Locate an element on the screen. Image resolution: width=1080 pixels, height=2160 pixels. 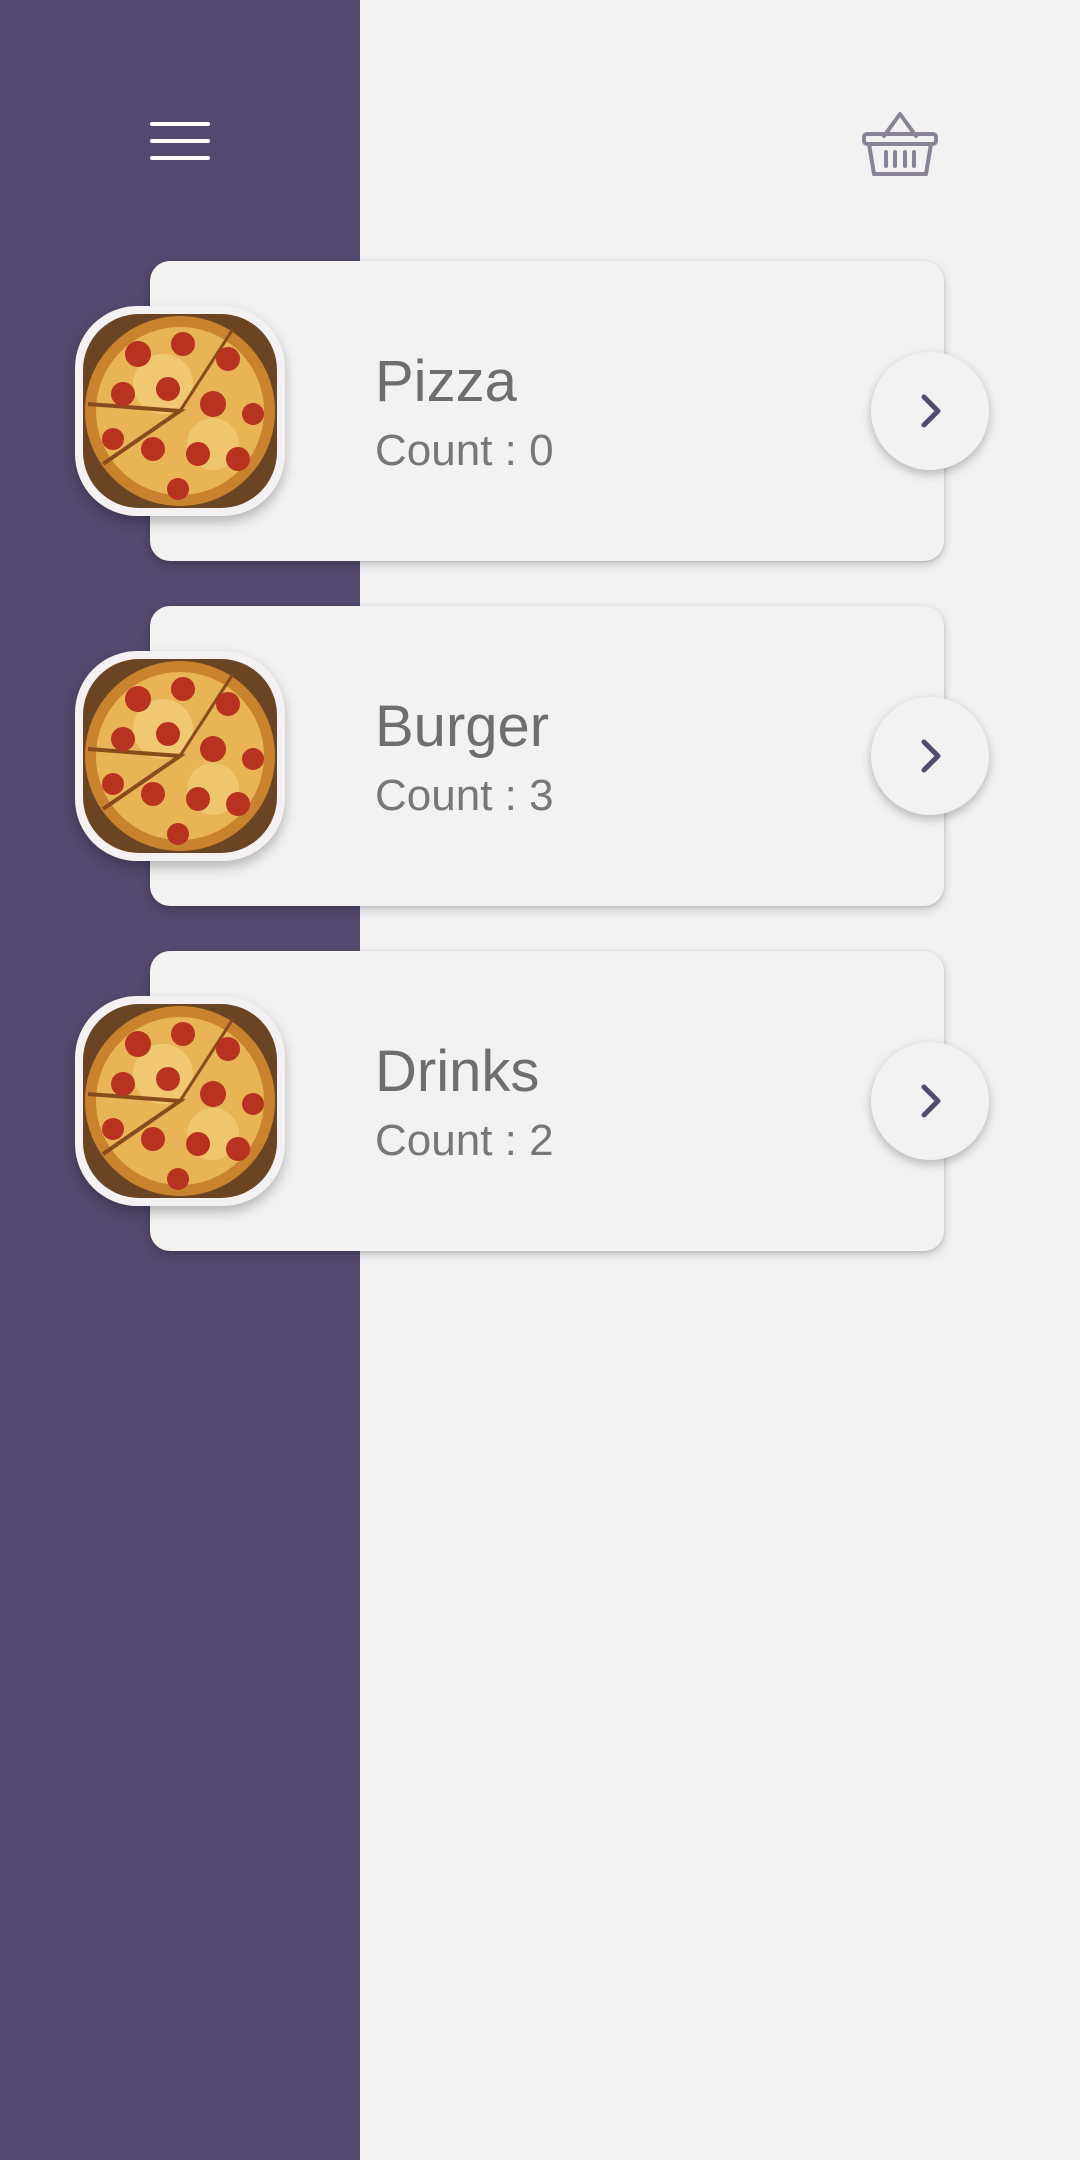
shopping-basket-icon is located at coordinates (900, 144).